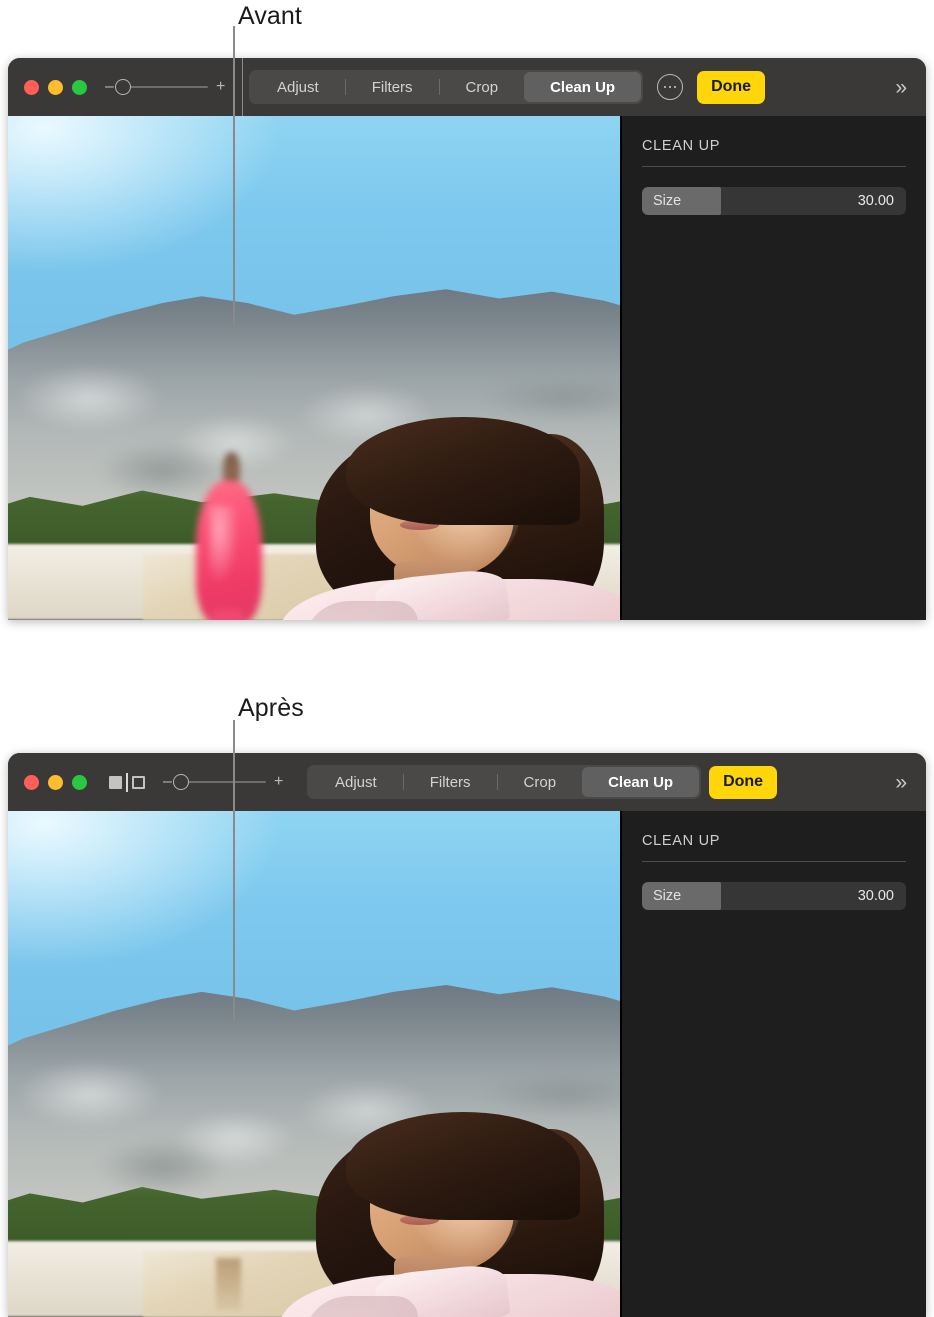  What do you see at coordinates (270, 16) in the screenshot?
I see `callout-label-avant: Avant` at bounding box center [270, 16].